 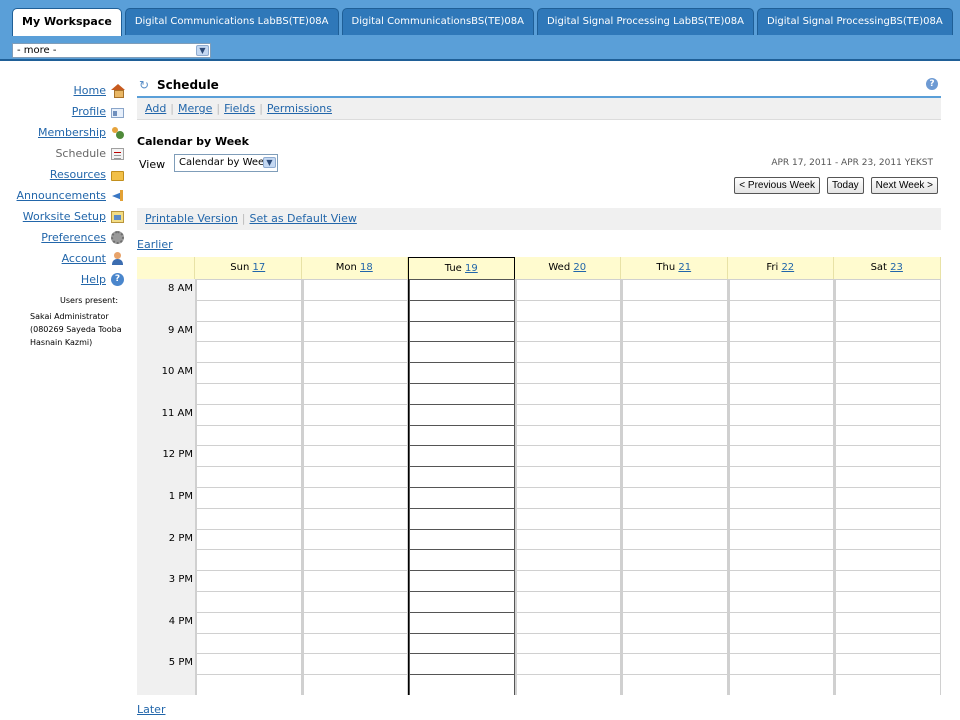 I want to click on nav-item-label: Announcements, so click(x=61, y=195).